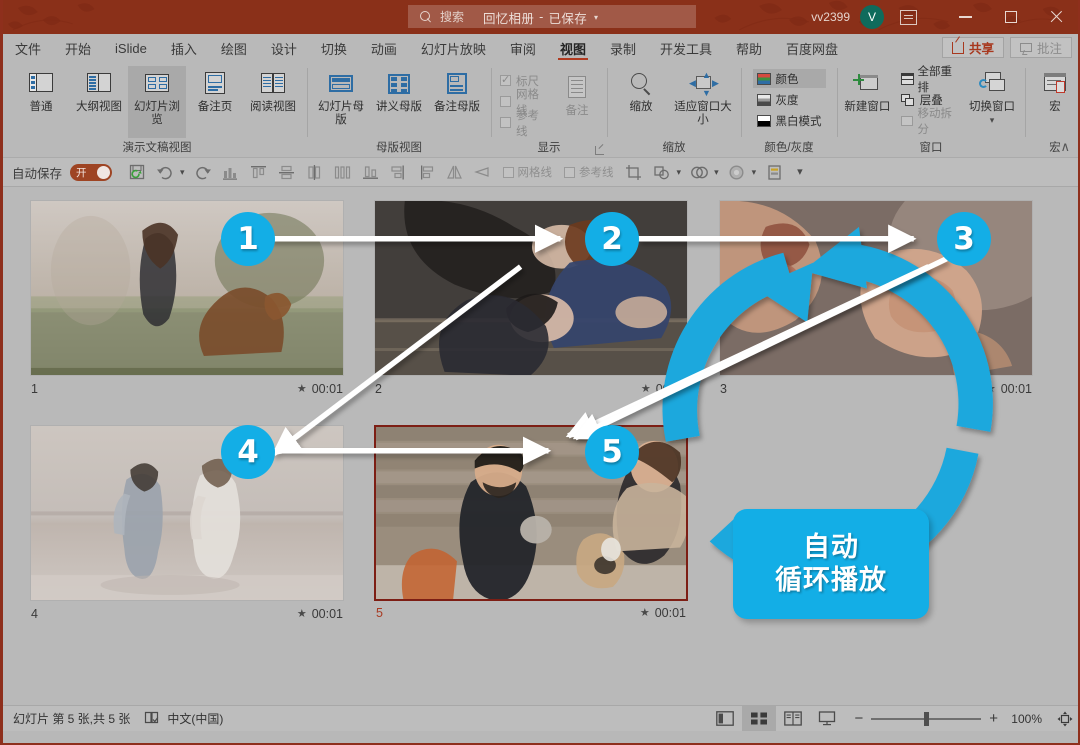 The width and height of the screenshot is (1080, 745). Describe the element at coordinates (157, 102) in the screenshot. I see `view-button-slide-sorter: 幻灯片浏览` at that location.